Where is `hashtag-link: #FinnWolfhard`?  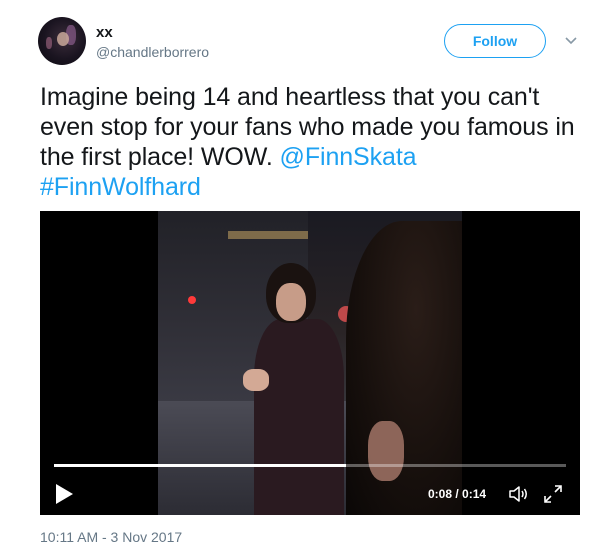 hashtag-link: #FinnWolfhard is located at coordinates (120, 187).